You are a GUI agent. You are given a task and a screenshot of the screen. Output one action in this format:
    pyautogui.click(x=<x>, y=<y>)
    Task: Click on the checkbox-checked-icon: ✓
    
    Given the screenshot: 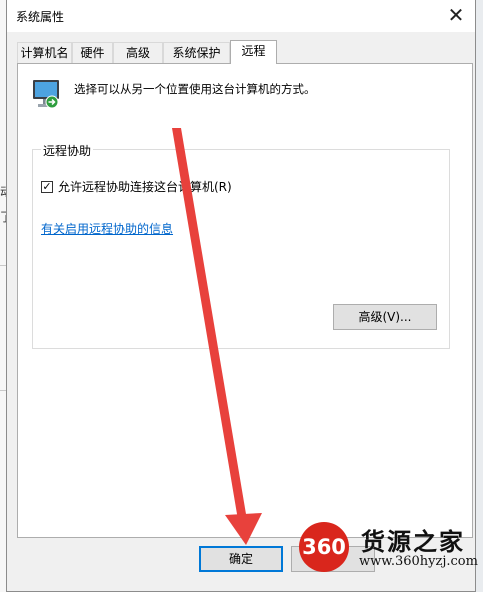 What is the action you would take?
    pyautogui.click(x=47, y=186)
    